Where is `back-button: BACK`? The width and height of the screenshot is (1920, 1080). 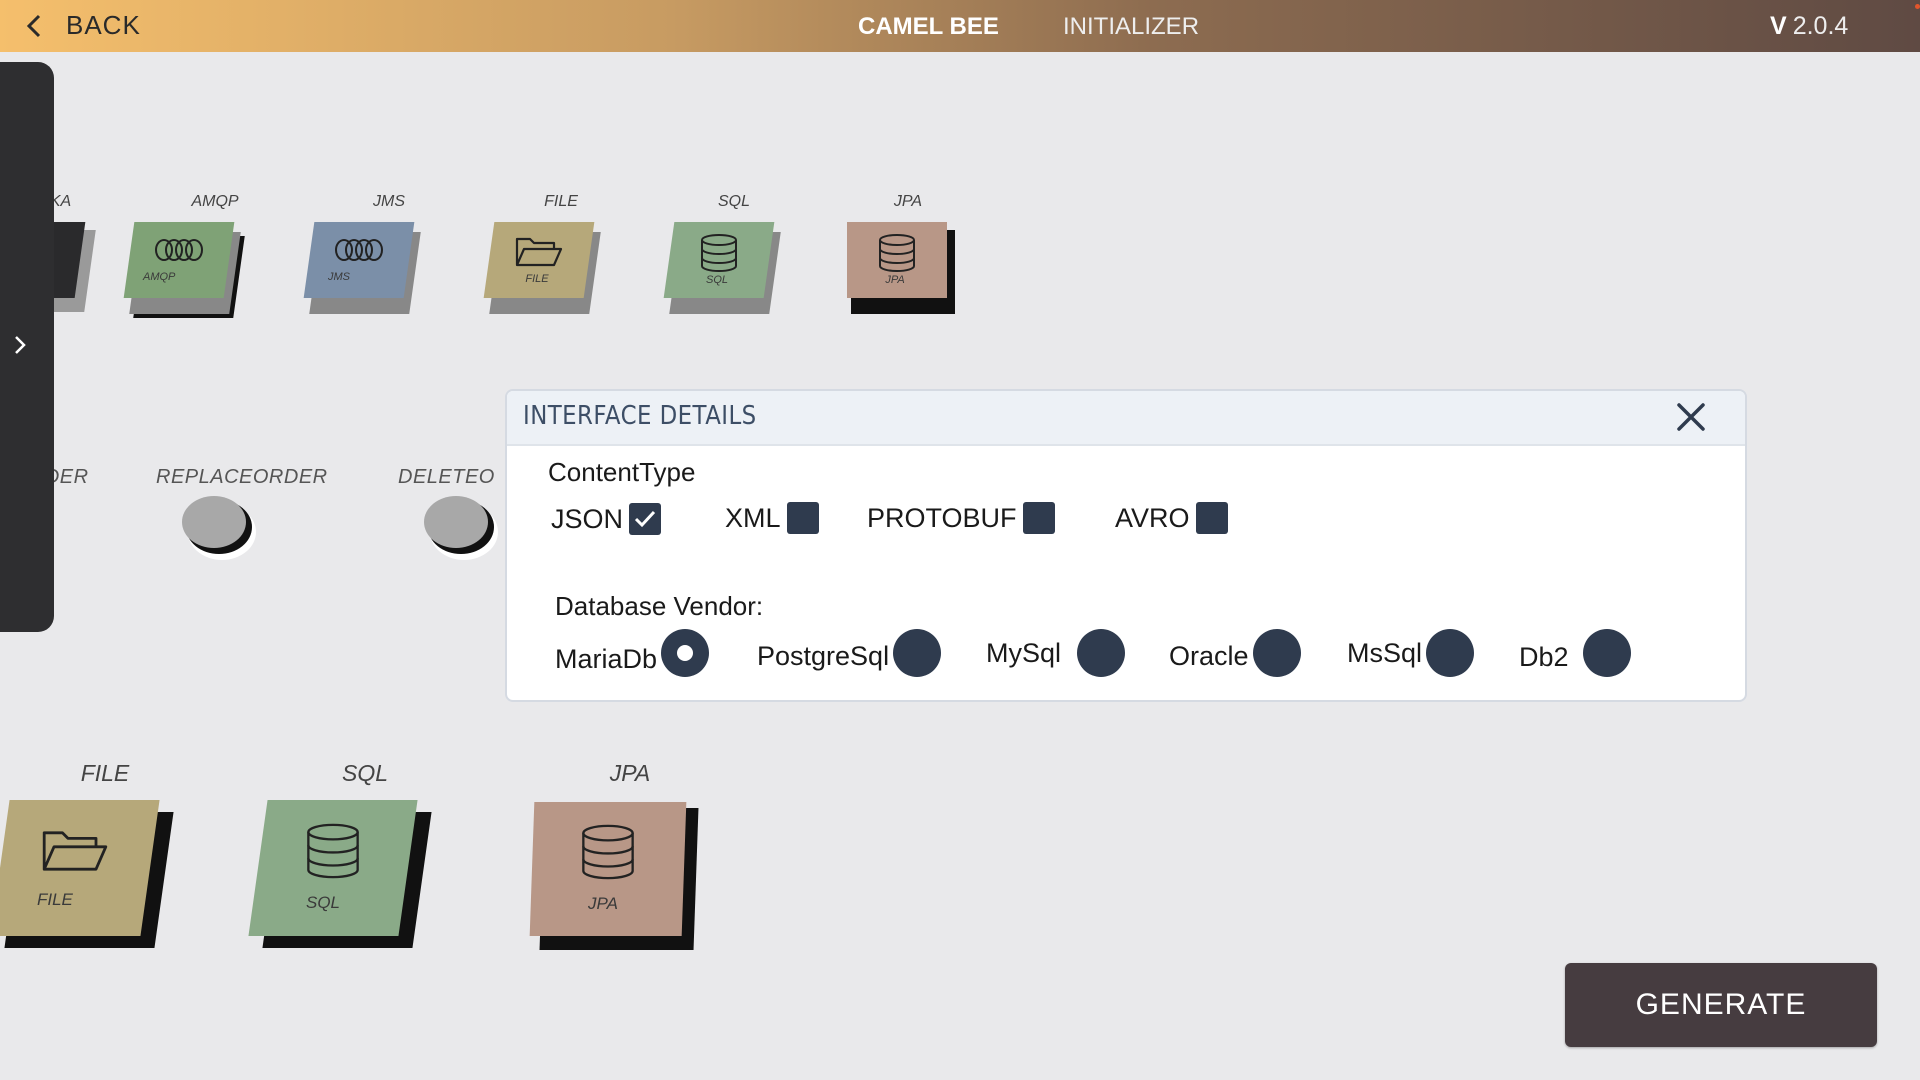 back-button: BACK is located at coordinates (82, 25).